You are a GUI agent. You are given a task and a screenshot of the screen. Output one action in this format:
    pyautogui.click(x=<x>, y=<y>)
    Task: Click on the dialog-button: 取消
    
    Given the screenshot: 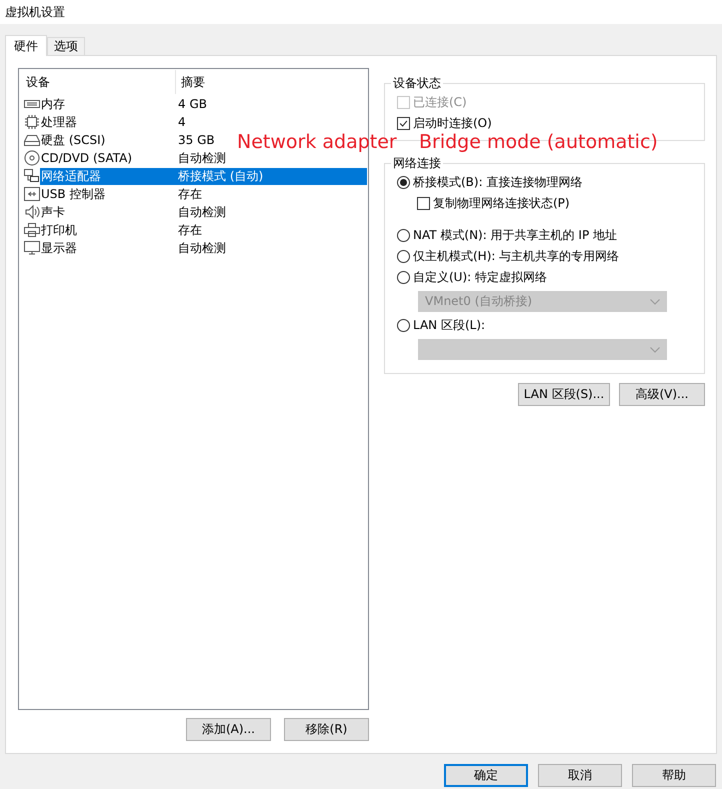 What is the action you would take?
    pyautogui.click(x=580, y=775)
    